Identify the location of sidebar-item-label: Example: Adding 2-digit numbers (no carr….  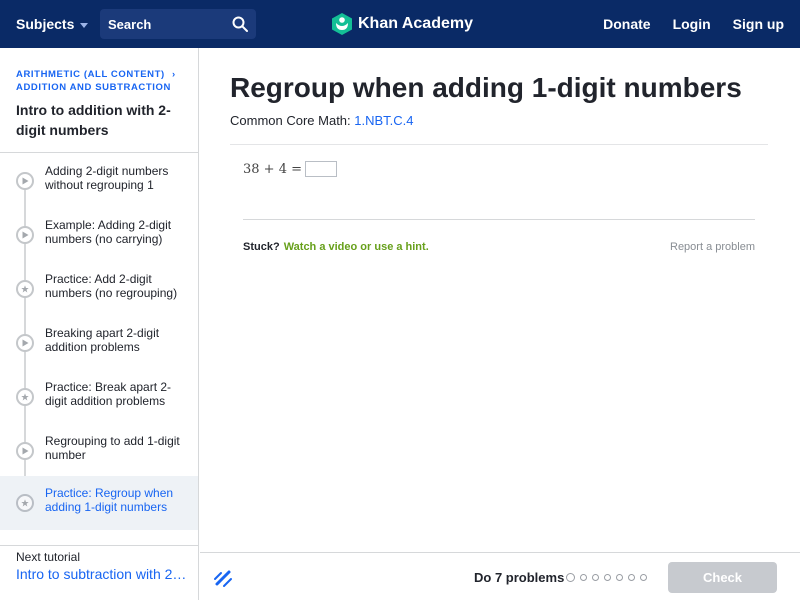
(108, 232).